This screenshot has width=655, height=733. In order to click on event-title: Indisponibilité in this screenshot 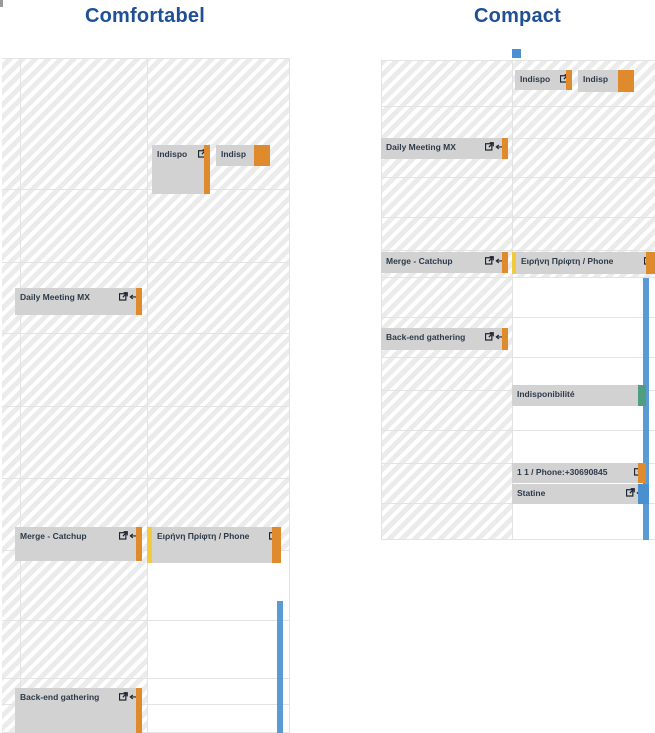, I will do `click(546, 393)`.